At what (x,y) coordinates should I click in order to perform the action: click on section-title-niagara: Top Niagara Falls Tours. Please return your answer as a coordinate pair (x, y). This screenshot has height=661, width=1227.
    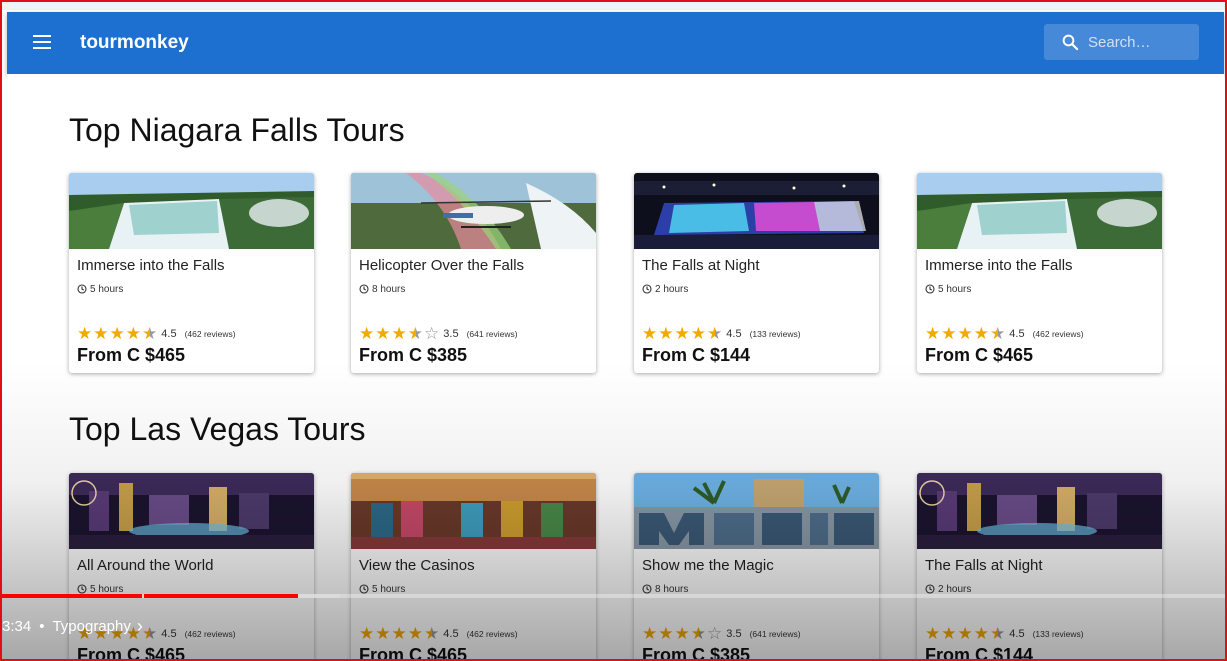
    Looking at the image, I should click on (237, 130).